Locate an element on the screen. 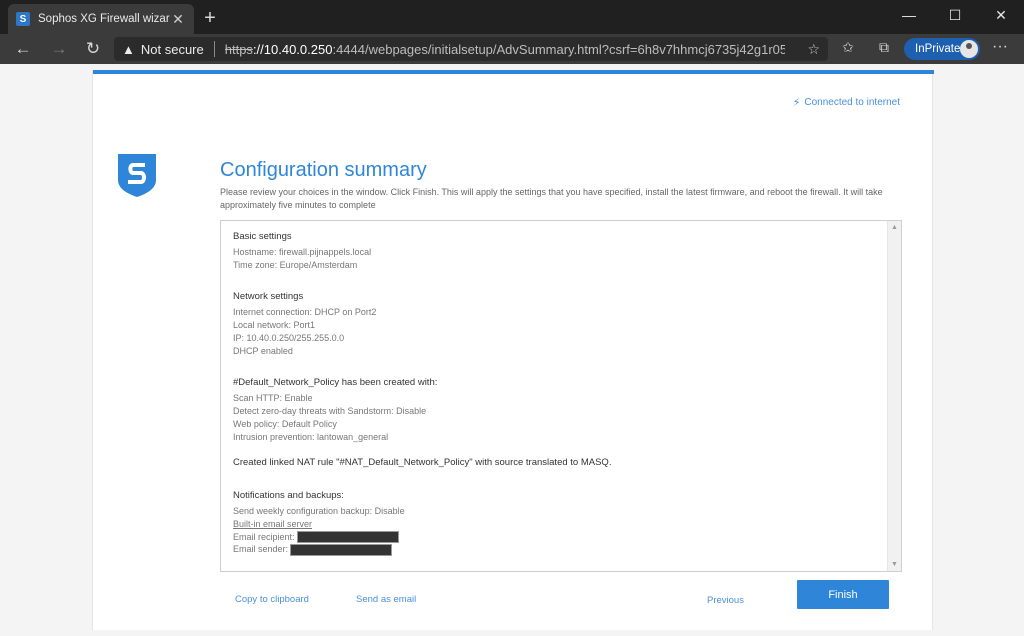 This screenshot has height=636, width=1024. hostname-line: Hostname: firewall.pijnappels.local is located at coordinates (302, 251).